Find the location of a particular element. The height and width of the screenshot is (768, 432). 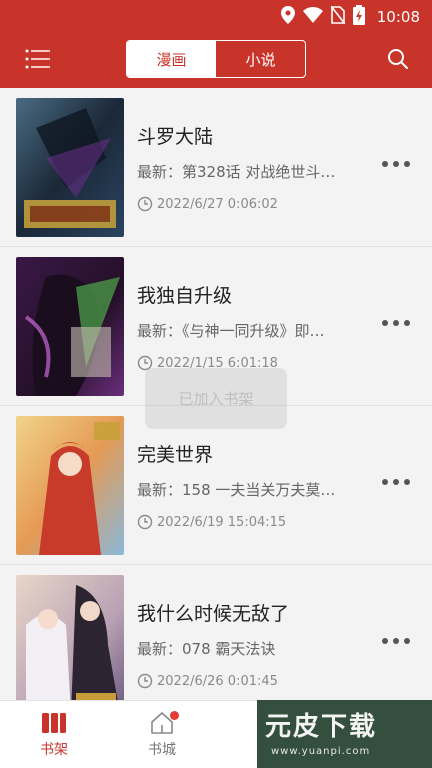

book-title: 我独自升级 is located at coordinates (185, 296).